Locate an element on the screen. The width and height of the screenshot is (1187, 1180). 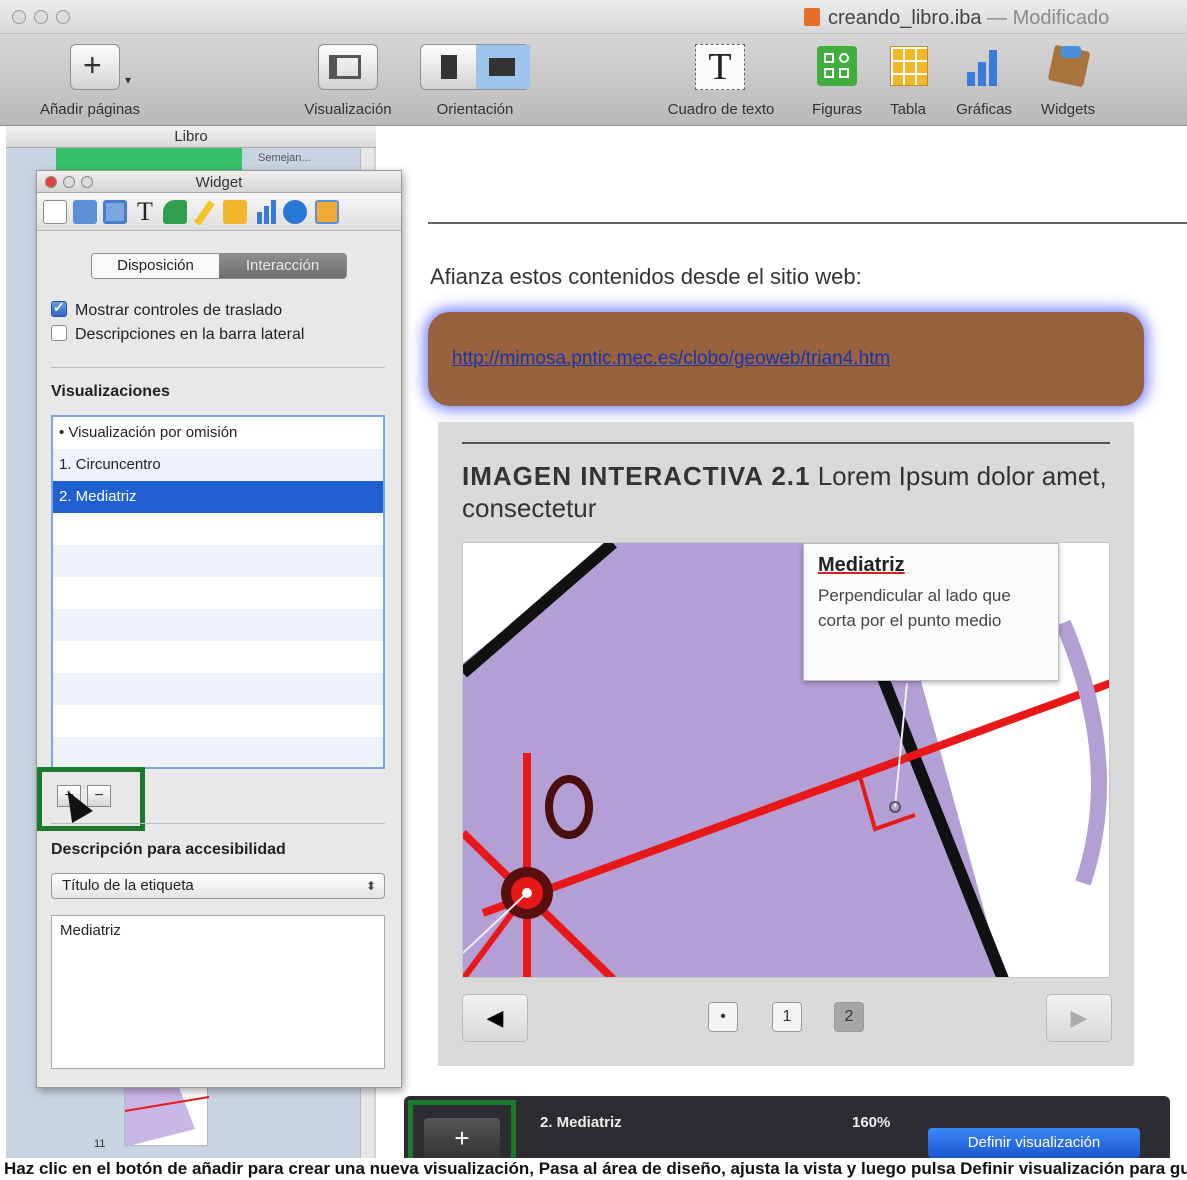
inspector-title: Widget is located at coordinates (219, 182).